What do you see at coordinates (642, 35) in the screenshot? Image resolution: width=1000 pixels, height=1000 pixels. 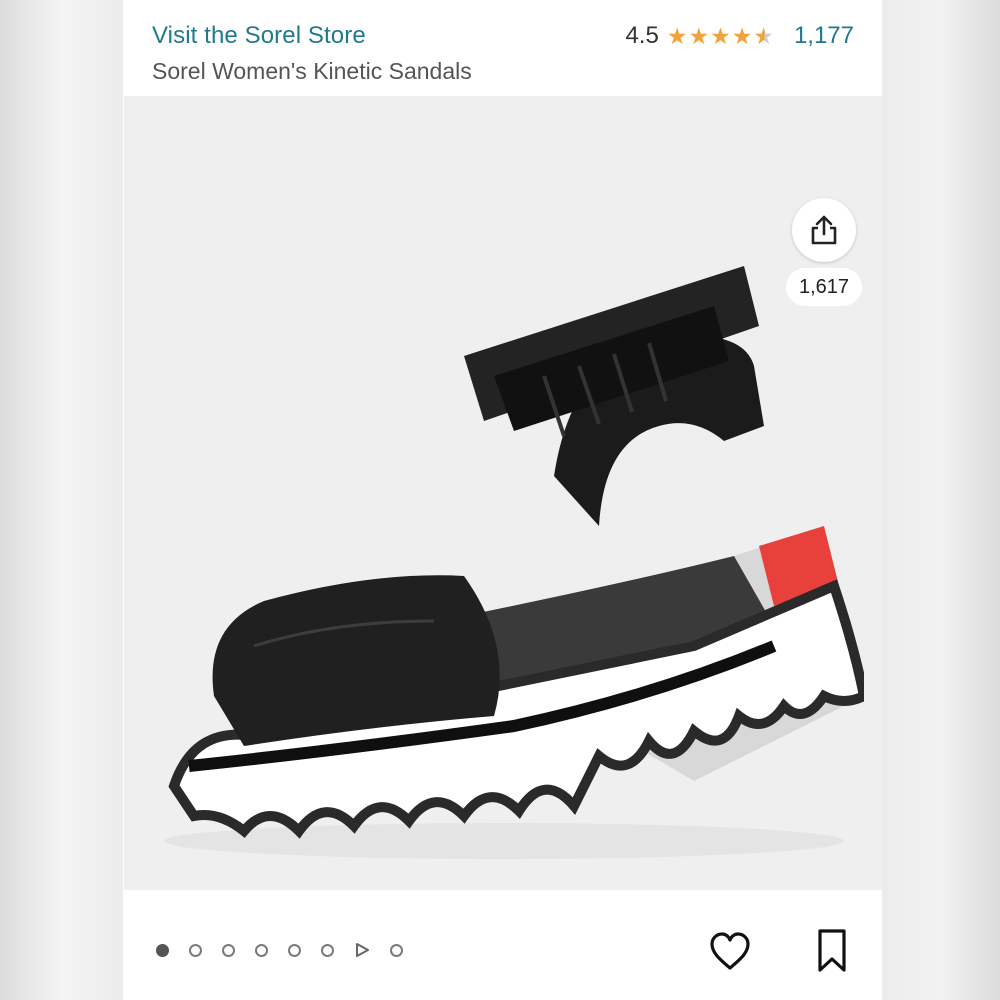 I see `rating-value: 4.5` at bounding box center [642, 35].